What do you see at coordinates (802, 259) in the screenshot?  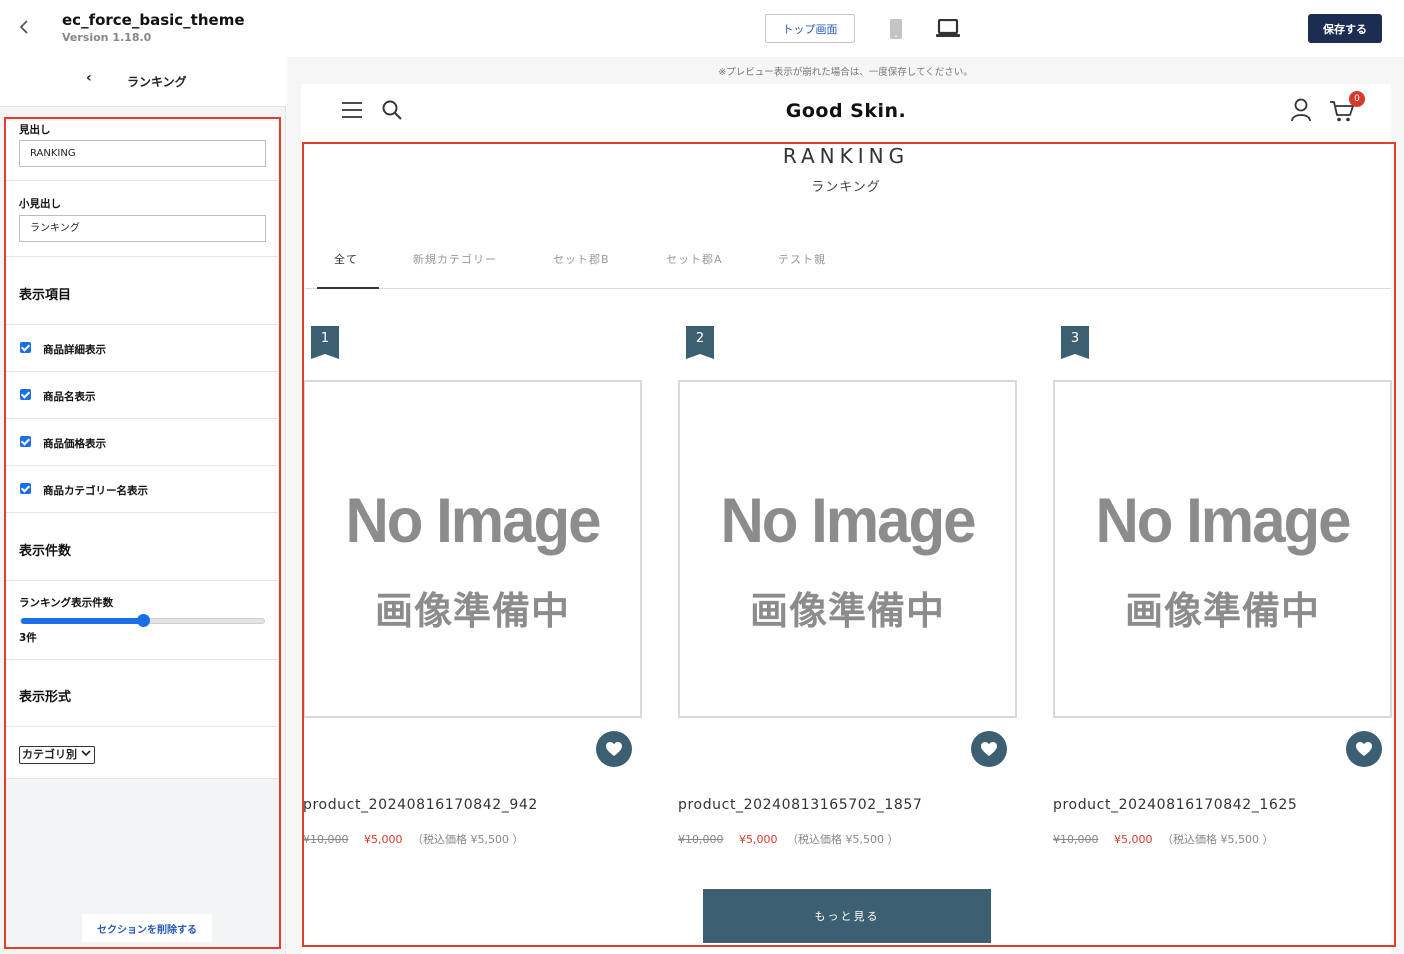 I see `tab-test-parent: テスト親` at bounding box center [802, 259].